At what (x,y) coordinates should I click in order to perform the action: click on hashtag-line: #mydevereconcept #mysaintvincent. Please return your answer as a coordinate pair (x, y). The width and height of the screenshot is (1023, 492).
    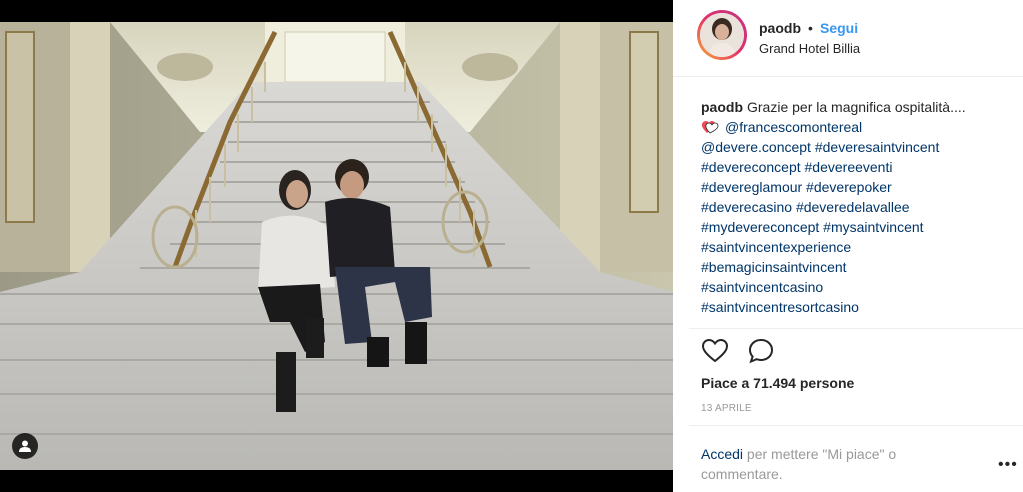
    Looking at the image, I should click on (858, 227).